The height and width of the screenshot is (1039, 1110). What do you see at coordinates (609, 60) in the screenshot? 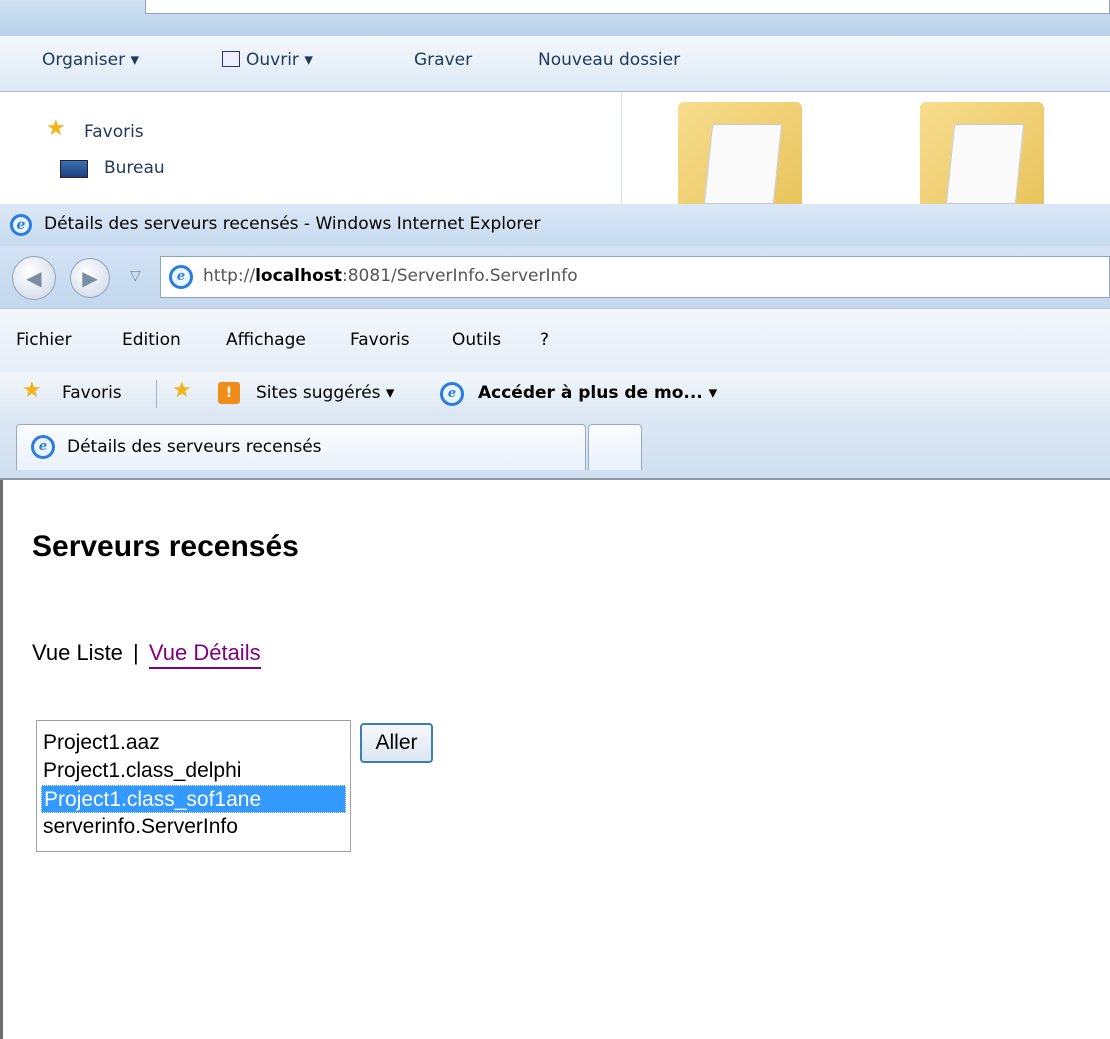
I see `new-folder-button: Nouveau dossier` at bounding box center [609, 60].